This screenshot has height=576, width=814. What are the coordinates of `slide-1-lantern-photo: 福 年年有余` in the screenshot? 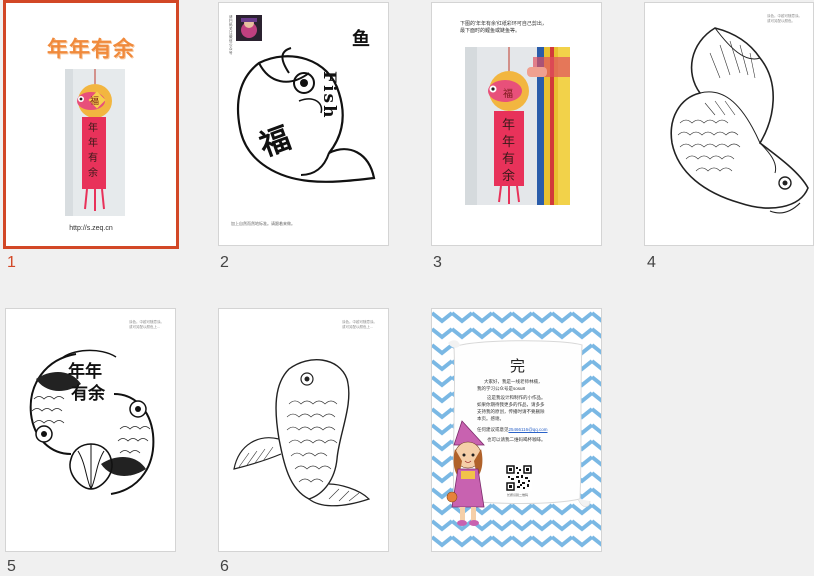 It's located at (95, 142).